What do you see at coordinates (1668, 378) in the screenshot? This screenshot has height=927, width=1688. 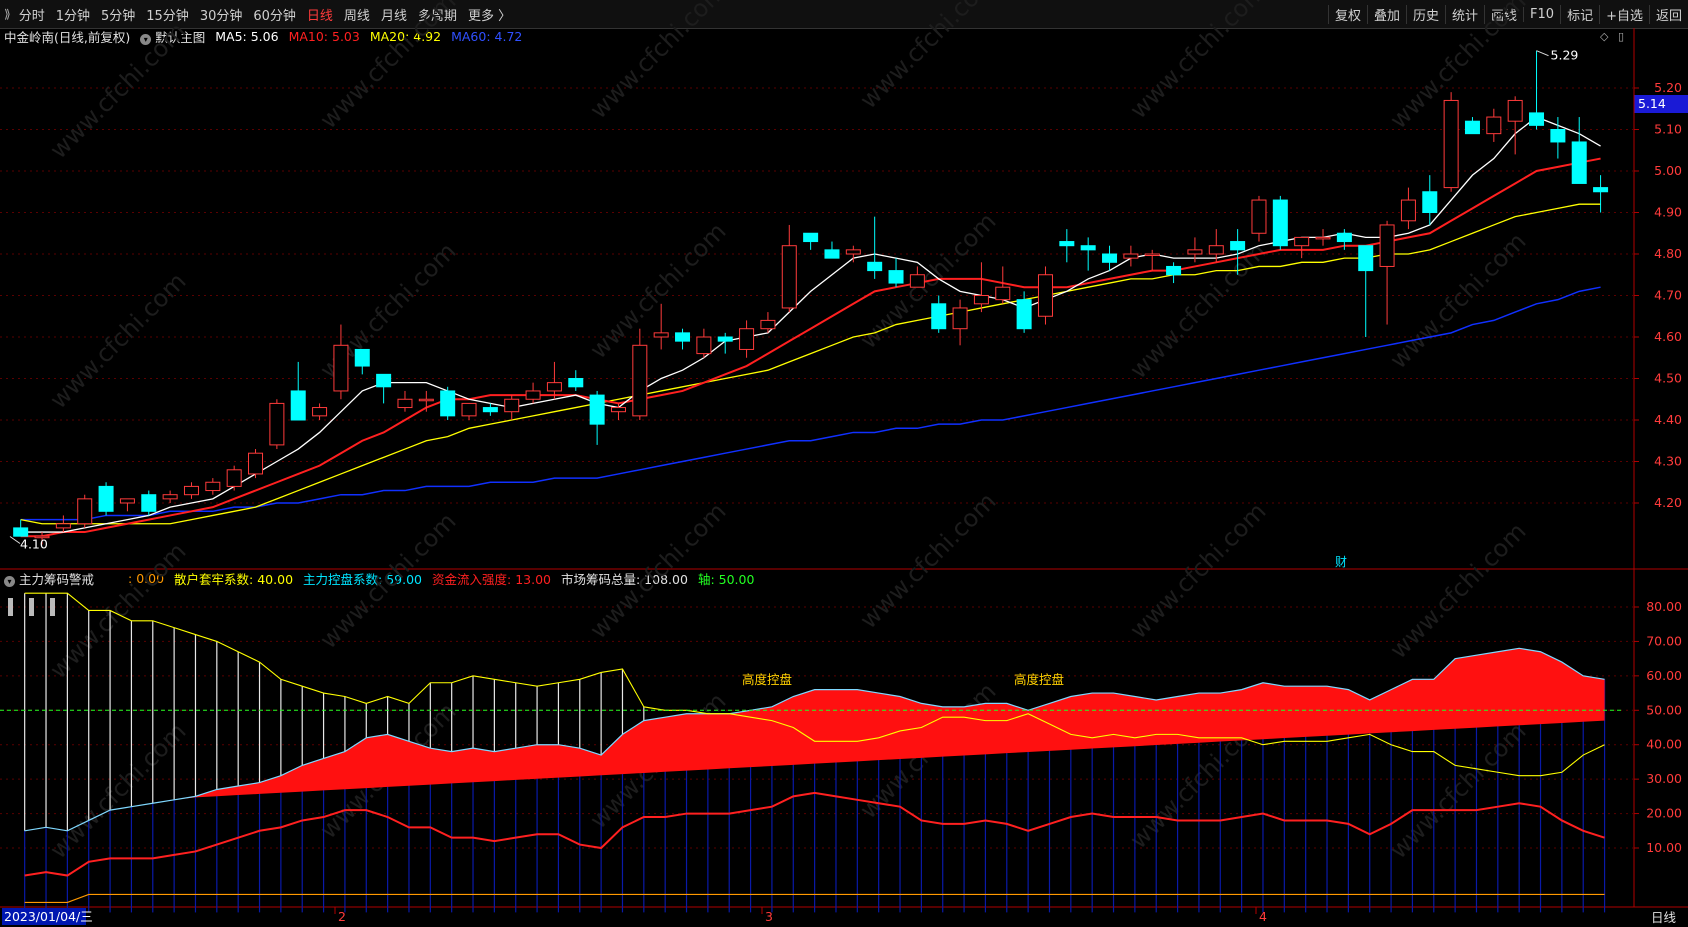 I see `price-tick-label: 4.50` at bounding box center [1668, 378].